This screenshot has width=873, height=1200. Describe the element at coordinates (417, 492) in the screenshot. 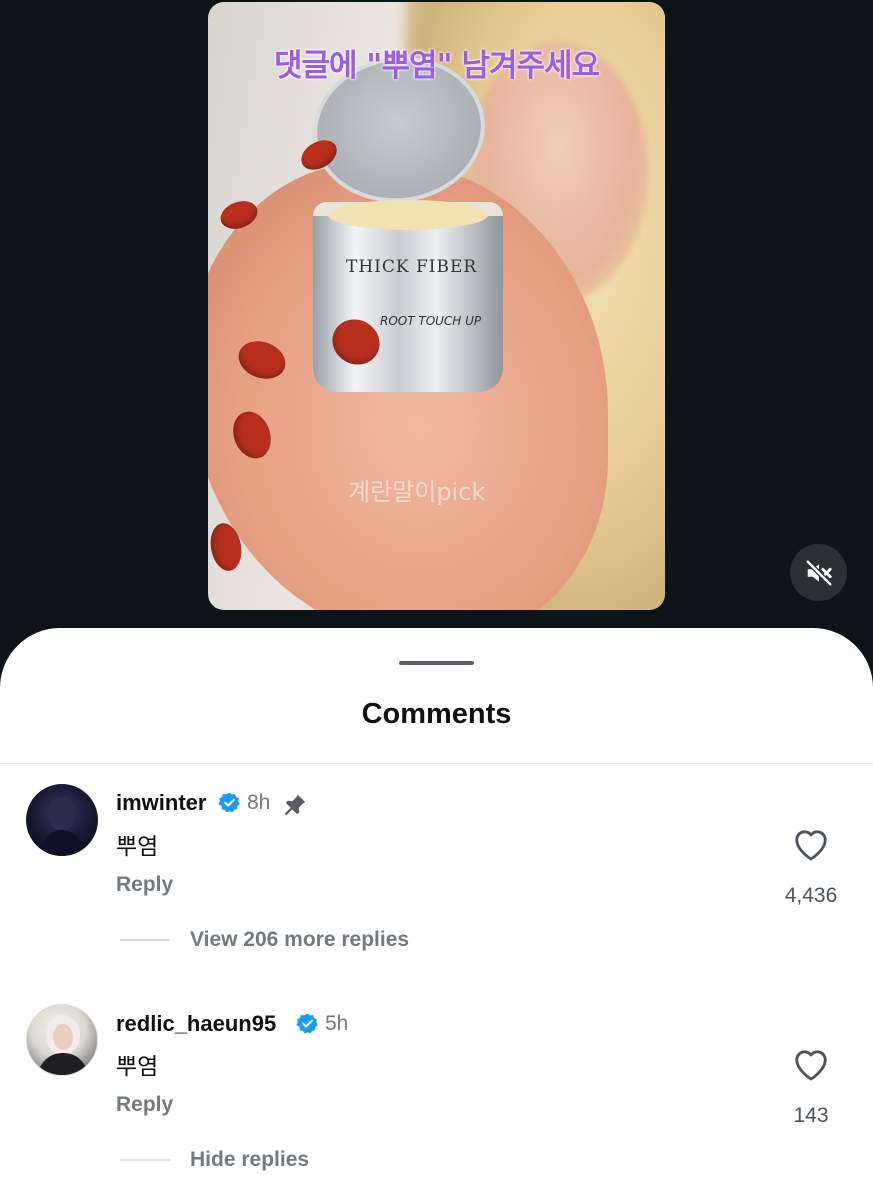

I see `video-watermark: 계란말이pick` at that location.